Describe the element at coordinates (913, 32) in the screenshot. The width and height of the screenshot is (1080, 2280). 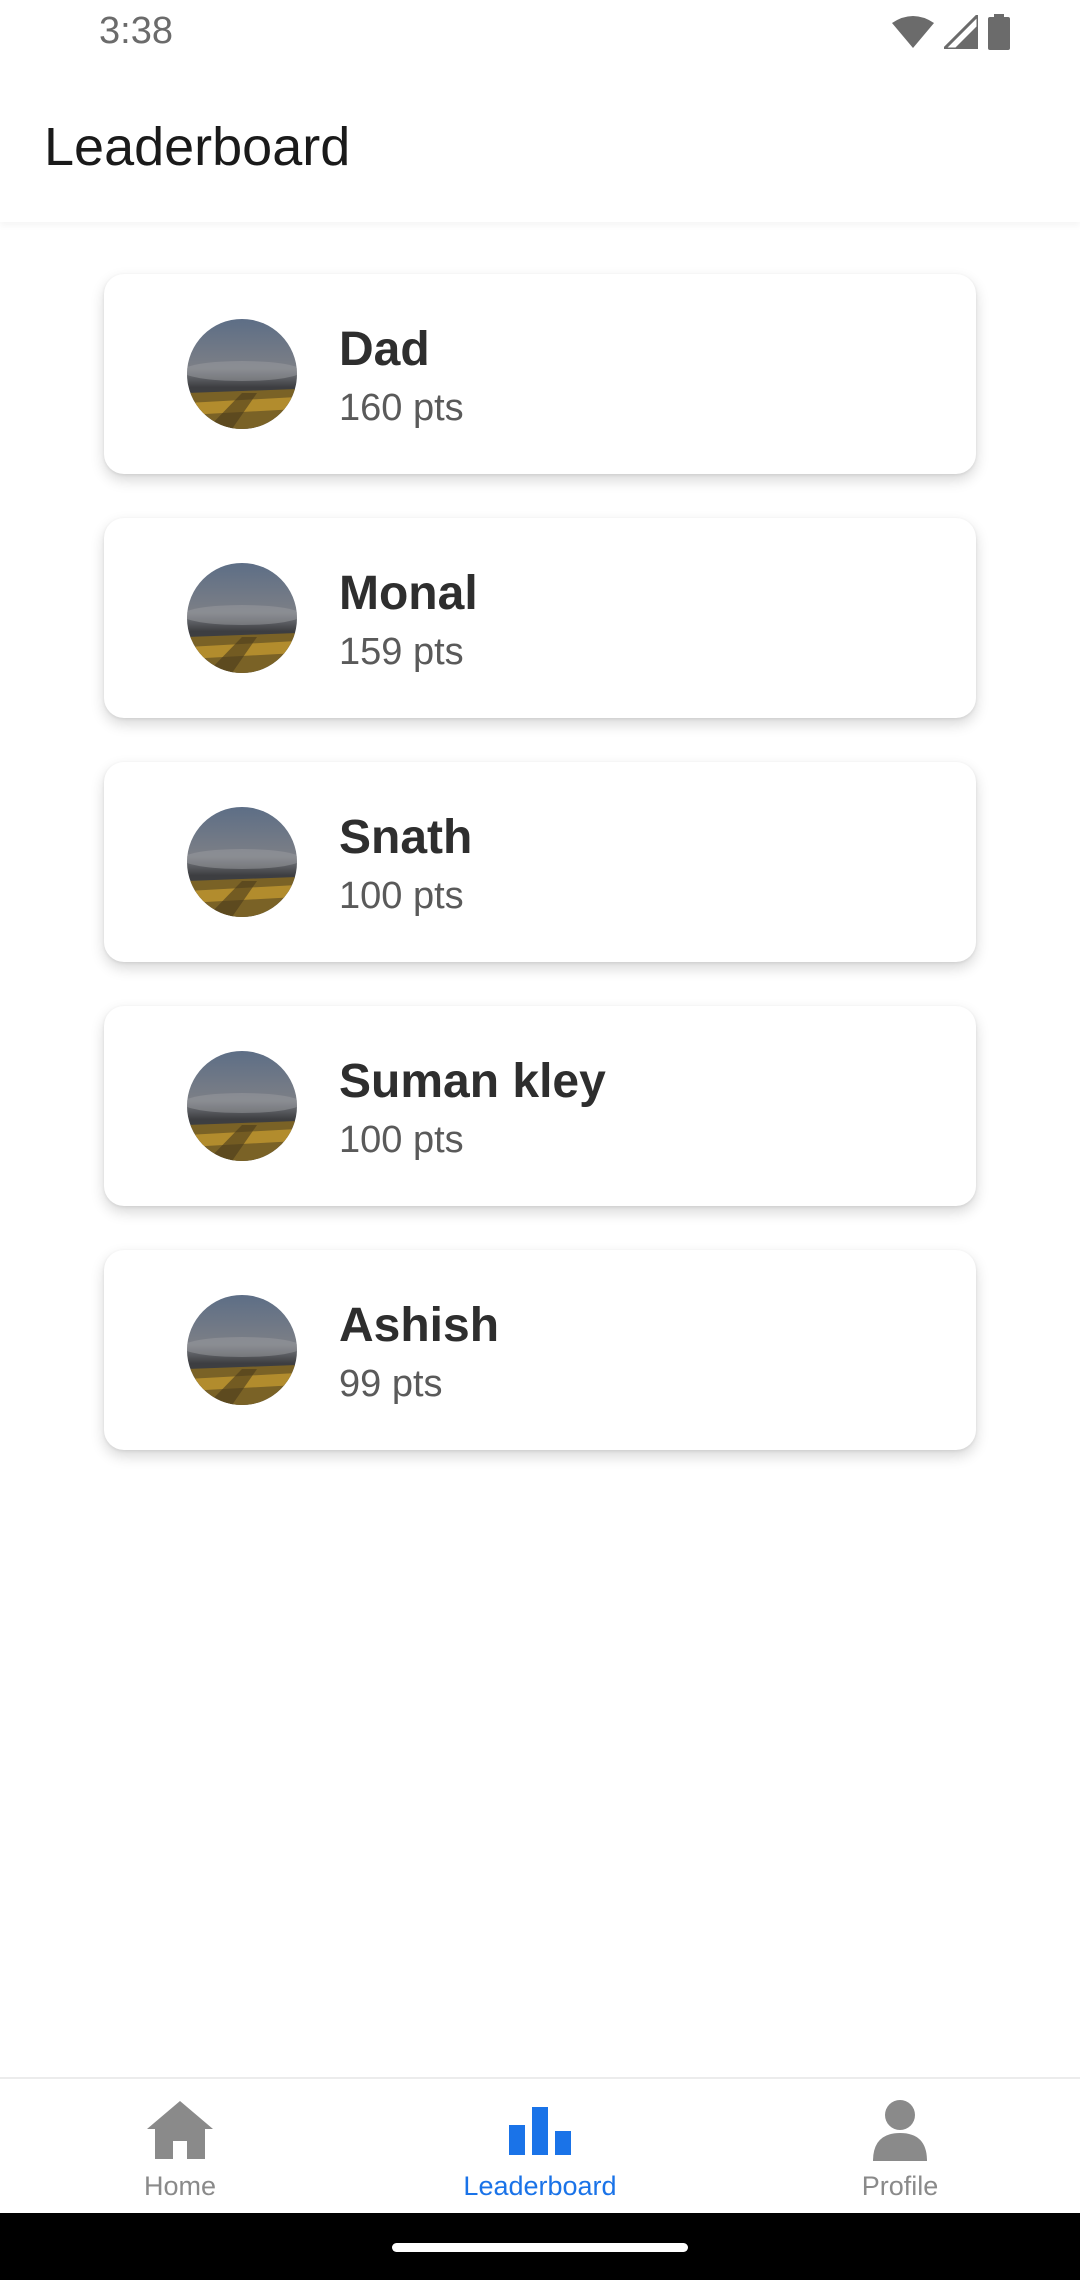
I see `wifi-icon` at that location.